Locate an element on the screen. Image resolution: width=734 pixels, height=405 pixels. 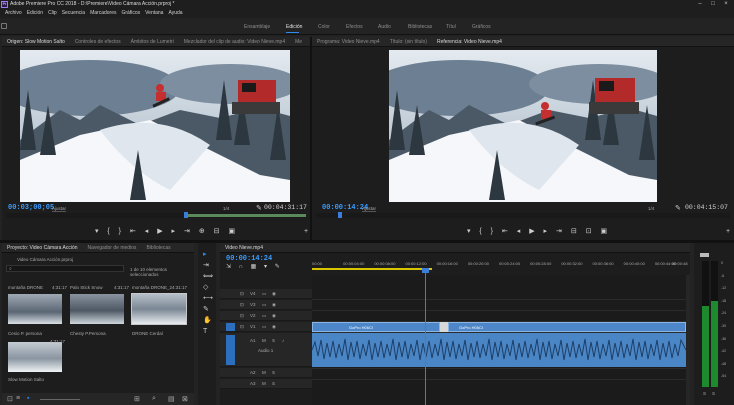
workspace-audio: Audio is located at coordinates (384, 27).